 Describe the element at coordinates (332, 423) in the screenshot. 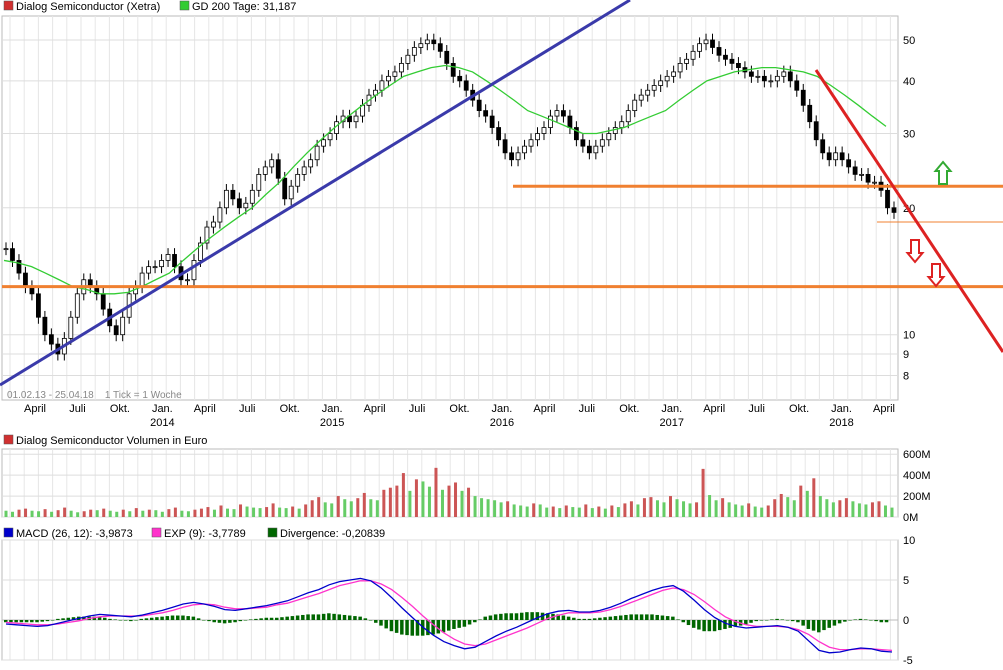

I see `x-tick-year: 2015` at that location.